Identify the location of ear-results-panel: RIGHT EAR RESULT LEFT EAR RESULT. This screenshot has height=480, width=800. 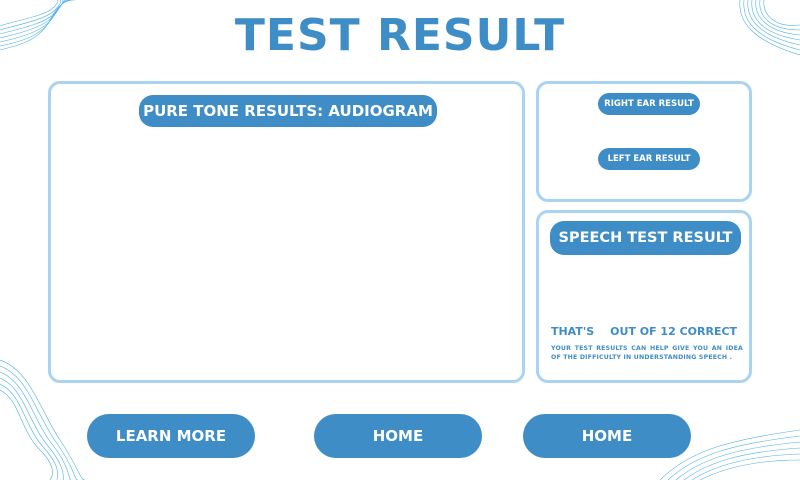
(644, 141).